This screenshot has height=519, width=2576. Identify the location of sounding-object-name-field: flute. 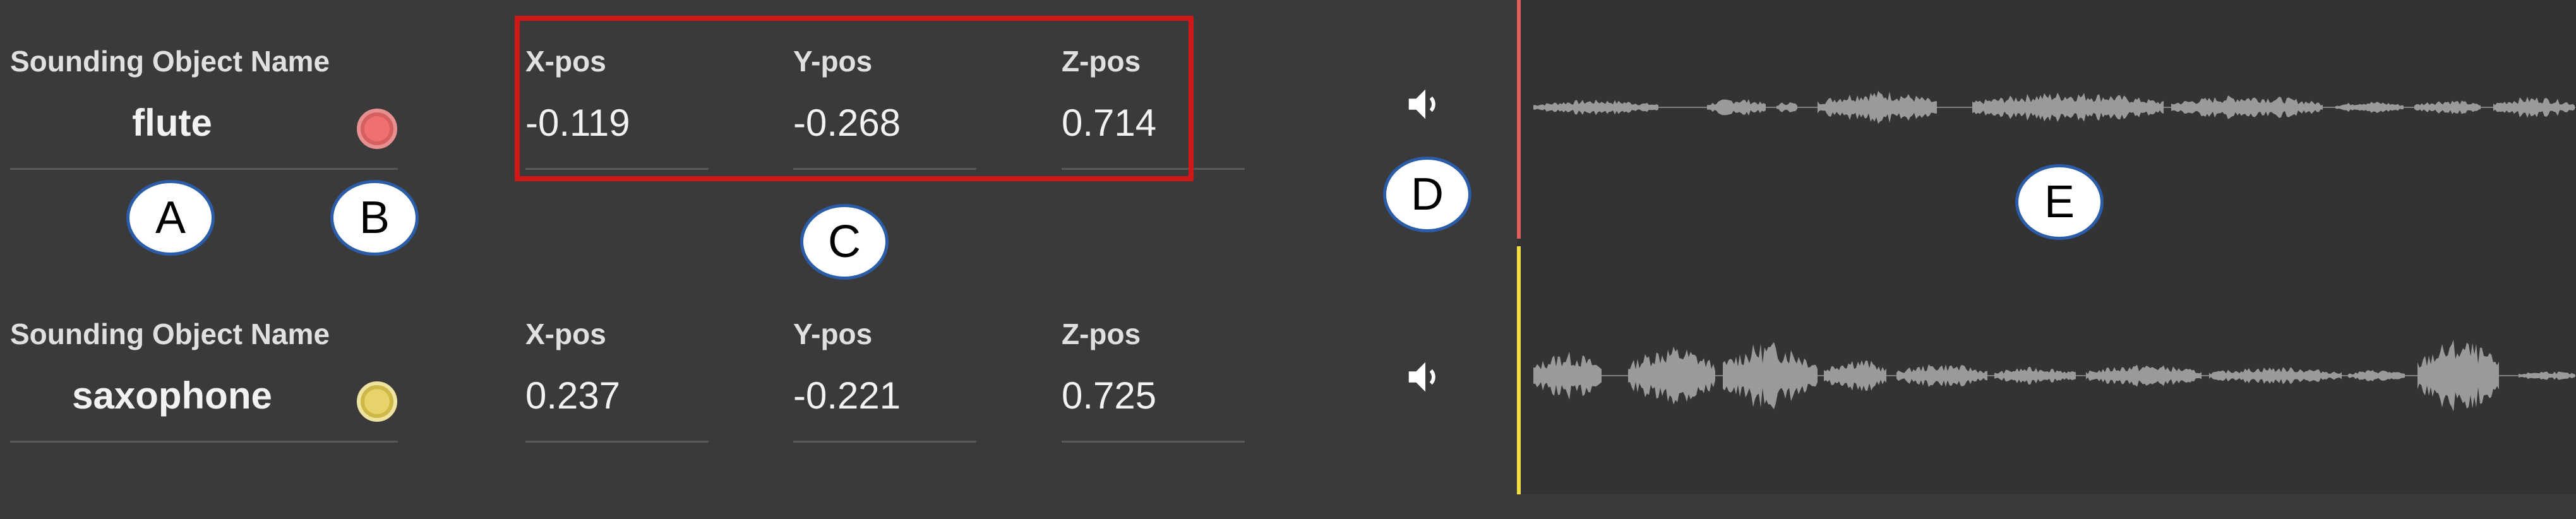
(172, 123).